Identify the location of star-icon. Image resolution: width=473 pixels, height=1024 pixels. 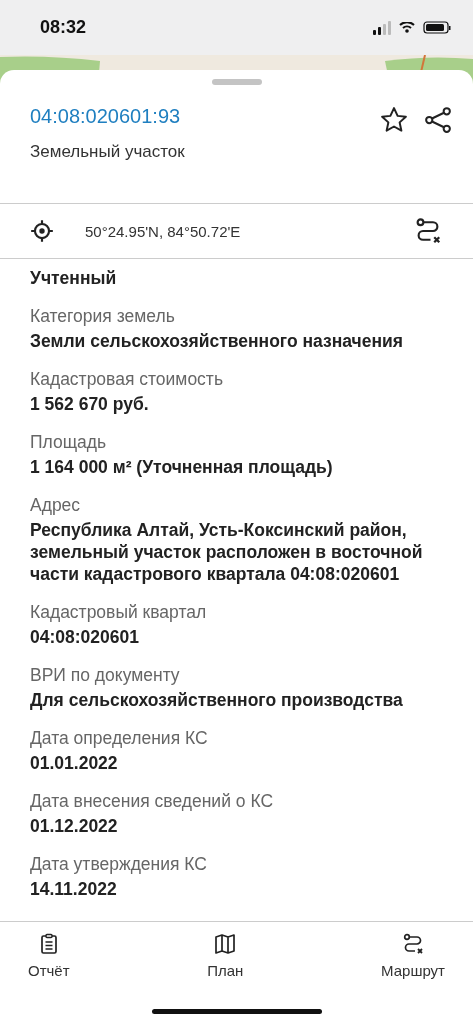
(394, 120).